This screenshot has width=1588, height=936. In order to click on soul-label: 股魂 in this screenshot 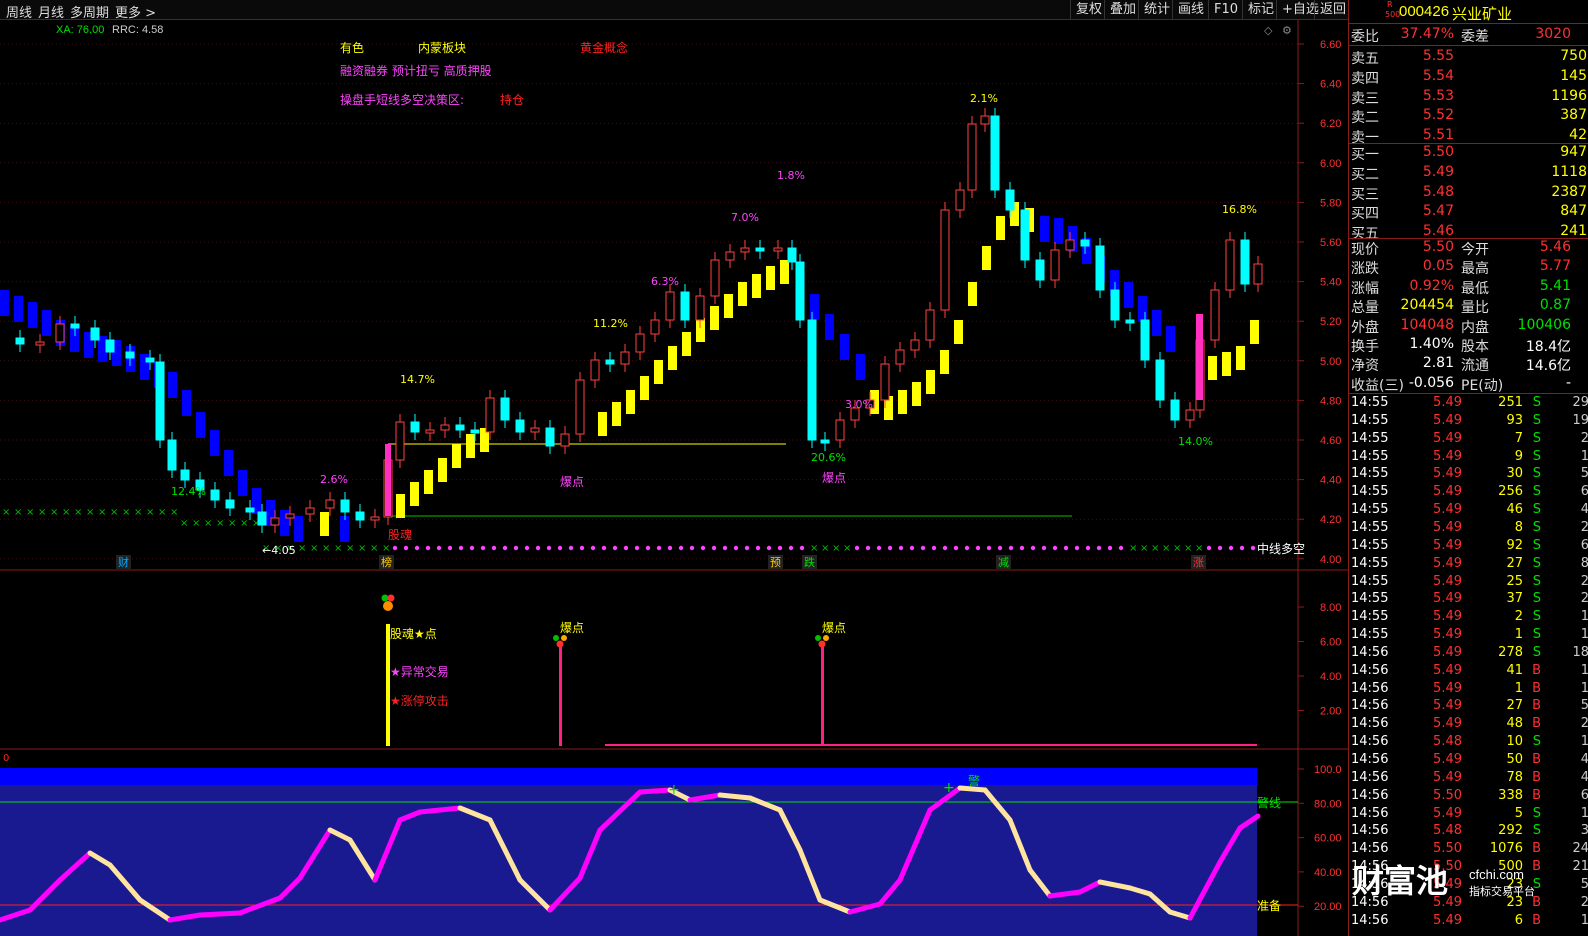, I will do `click(400, 534)`.